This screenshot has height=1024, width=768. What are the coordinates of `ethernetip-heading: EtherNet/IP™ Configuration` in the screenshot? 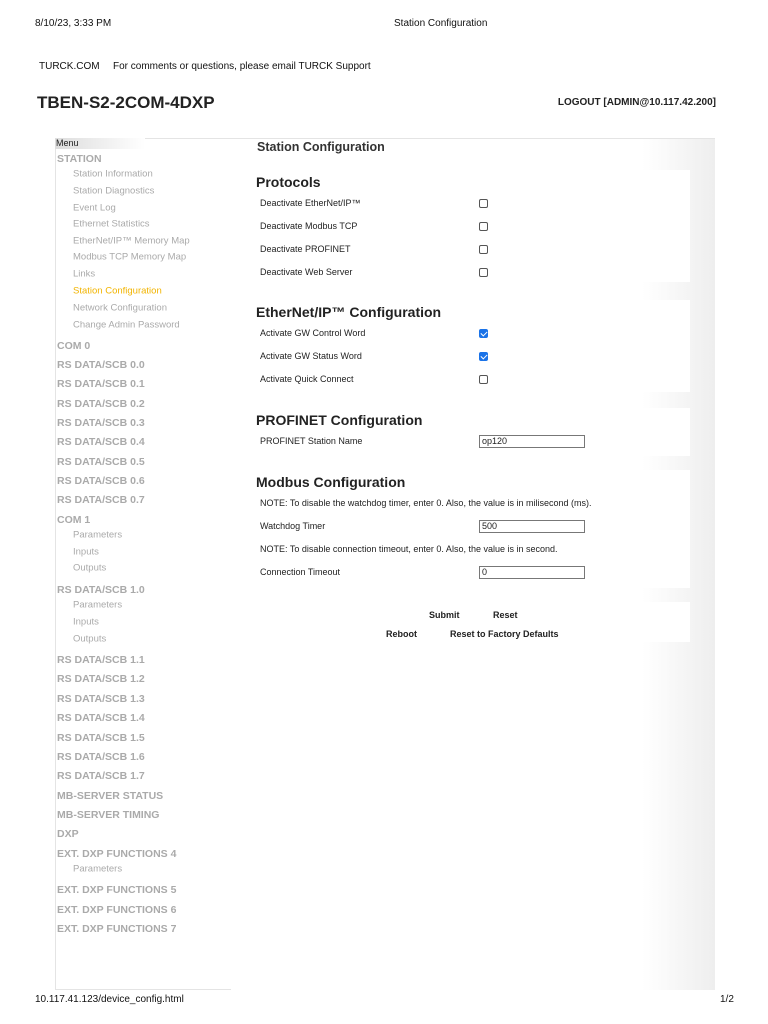 It's located at (349, 312).